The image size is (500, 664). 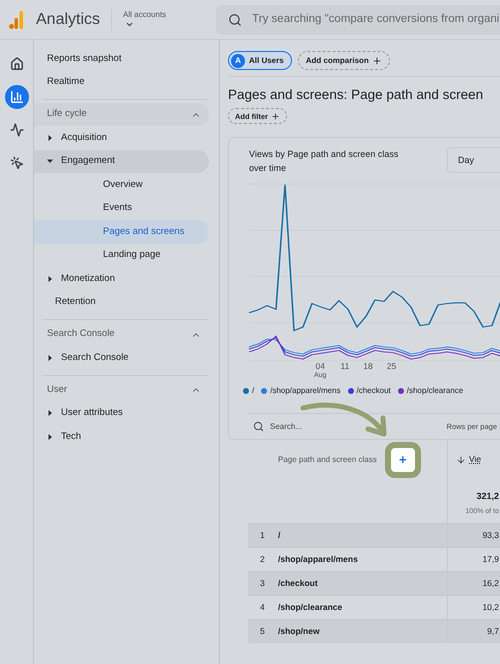 What do you see at coordinates (262, 583) in the screenshot?
I see `row-index: 3` at bounding box center [262, 583].